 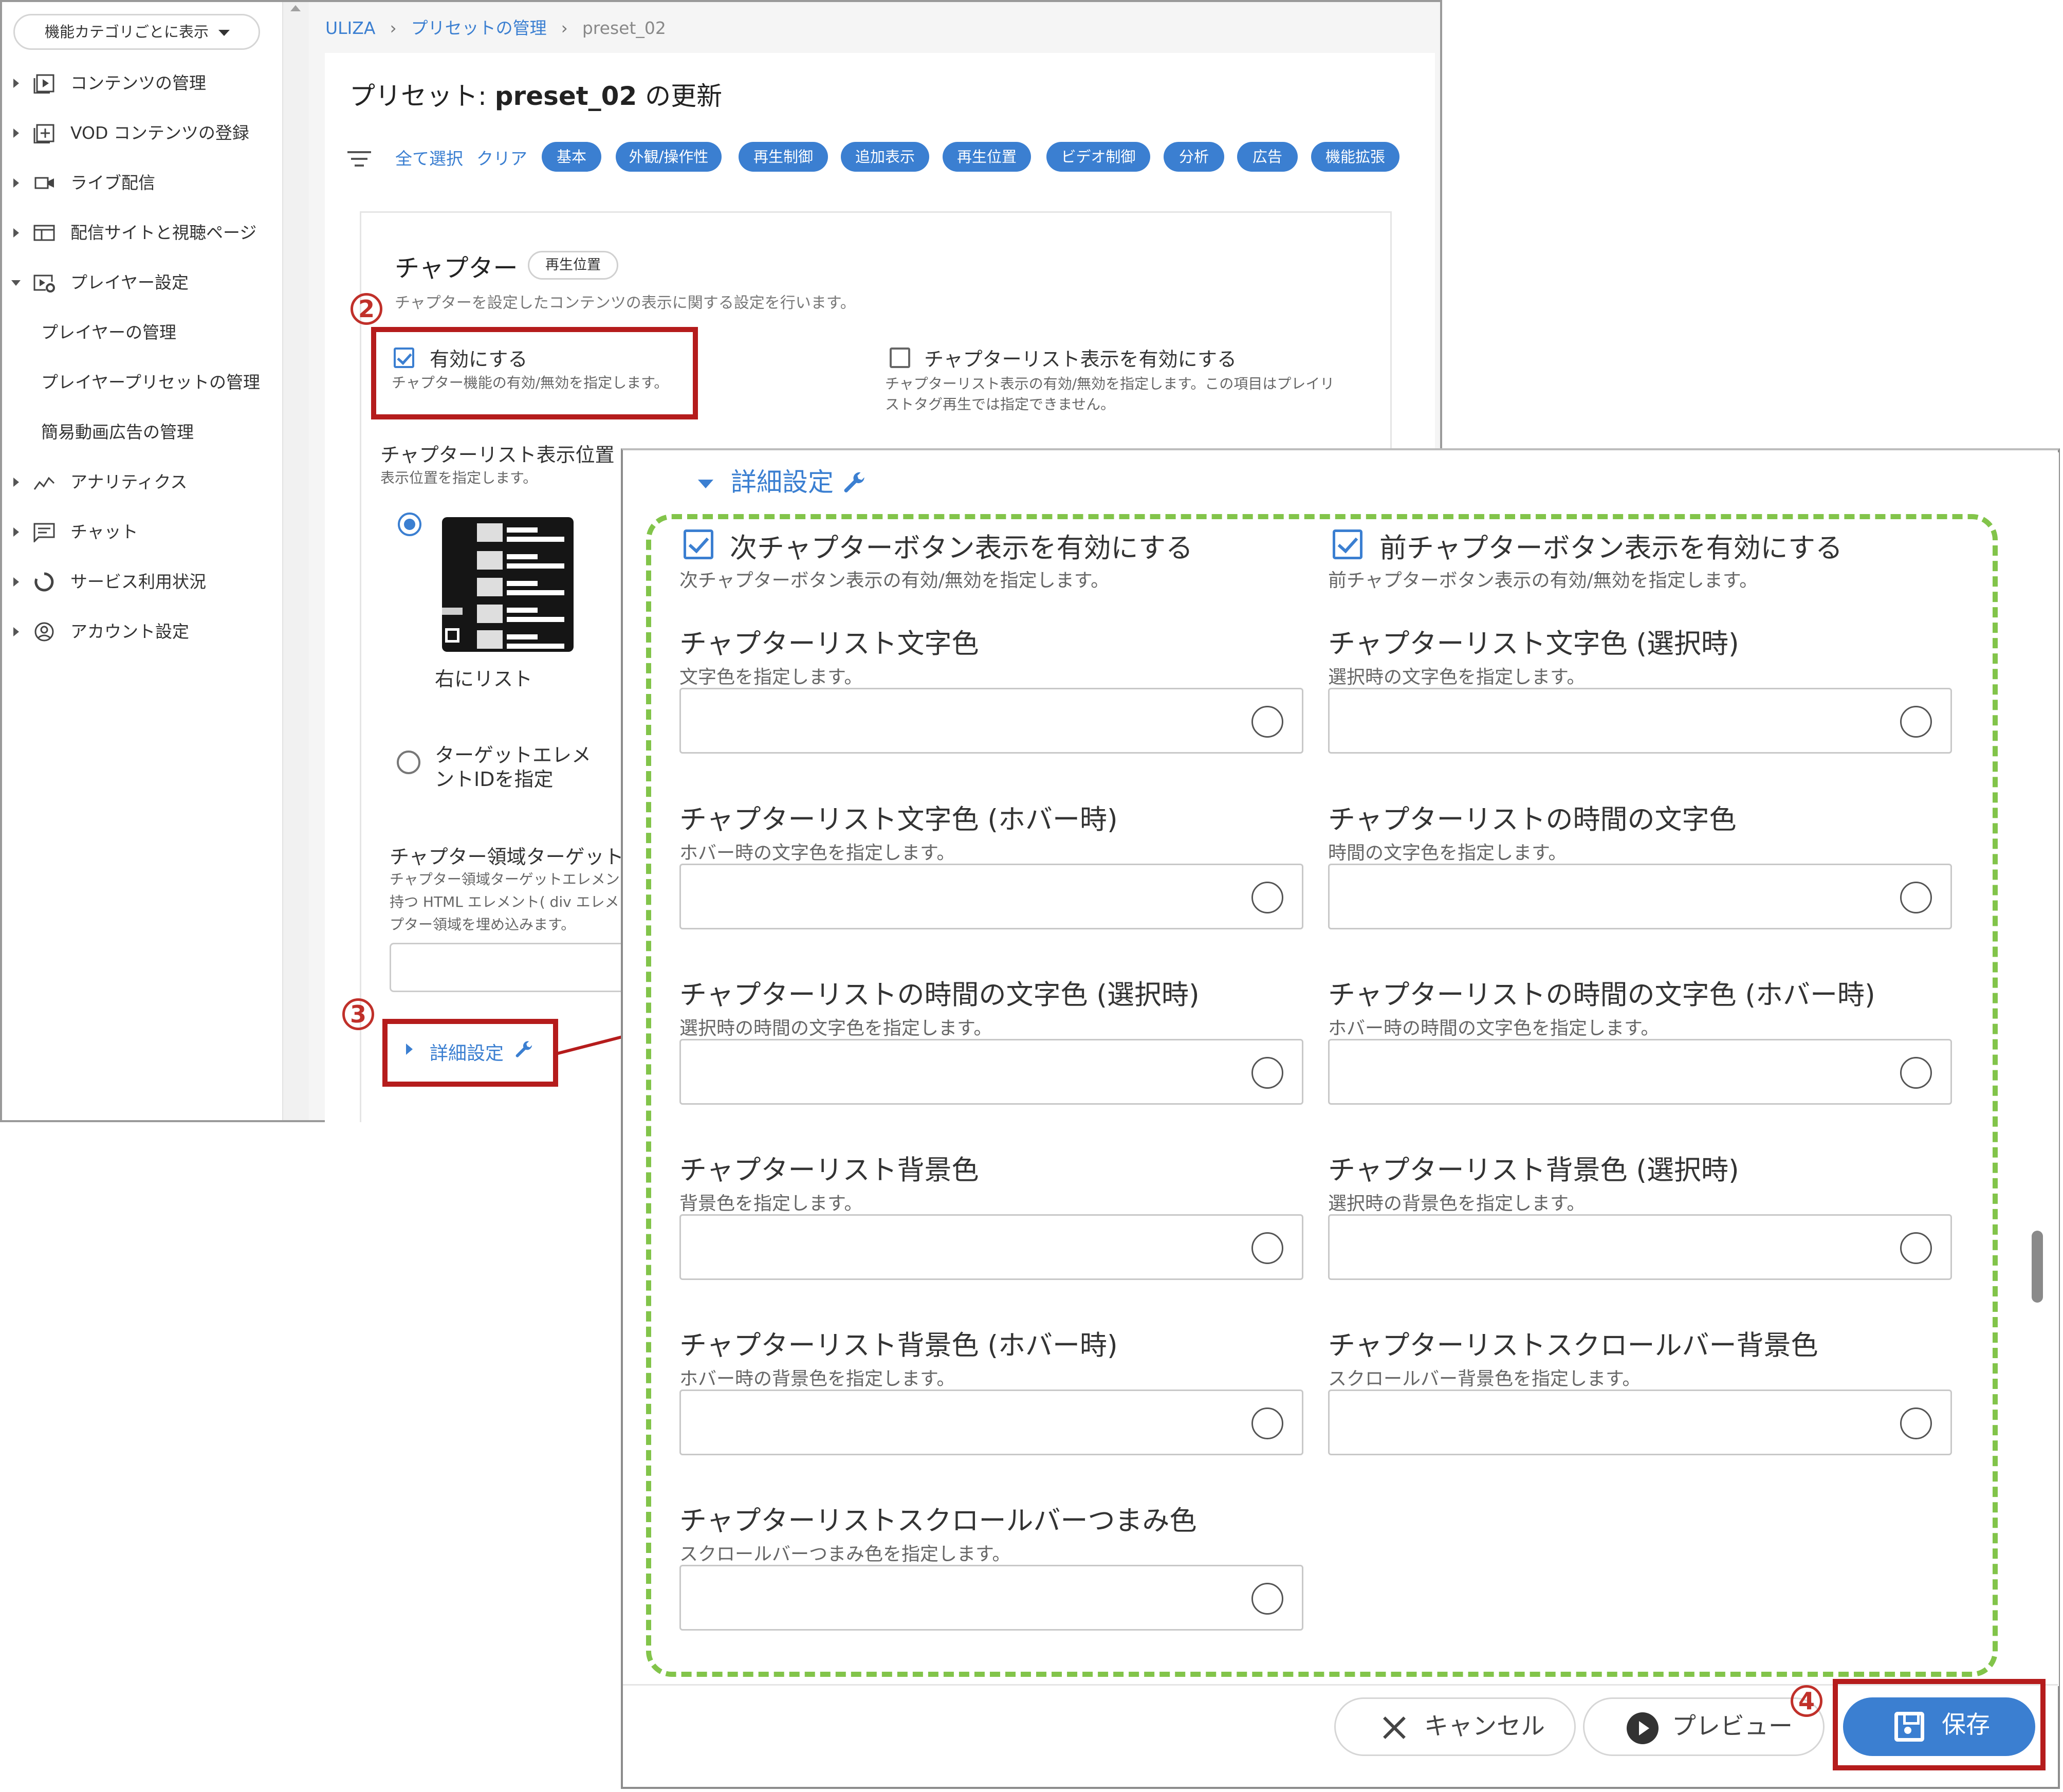 What do you see at coordinates (1455, 1726) in the screenshot?
I see `cancel-button: キャンセル` at bounding box center [1455, 1726].